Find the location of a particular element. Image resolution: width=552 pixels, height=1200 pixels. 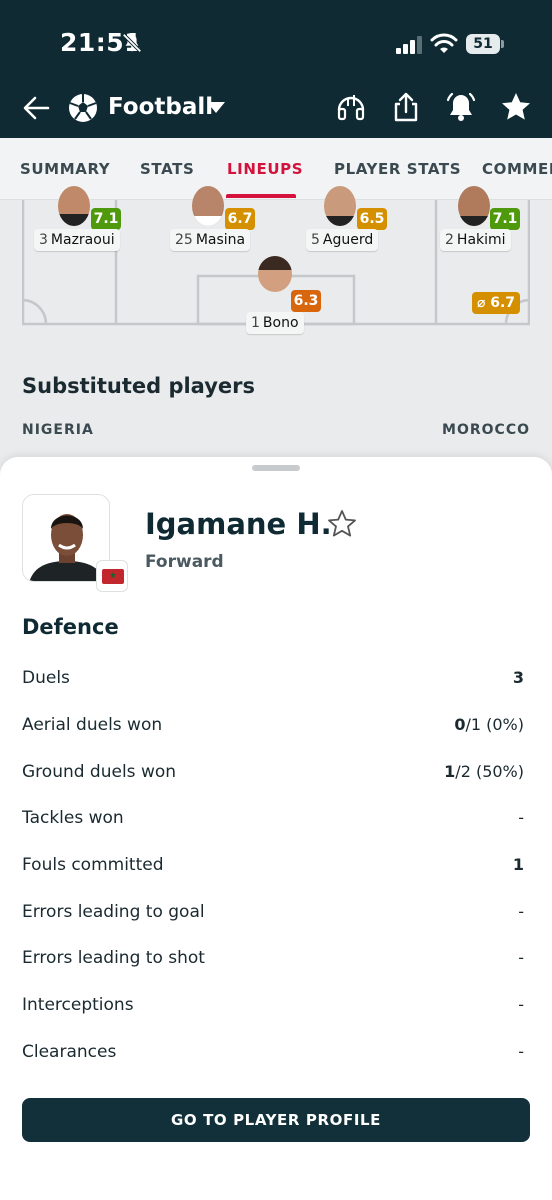

share-icon is located at coordinates (406, 107).